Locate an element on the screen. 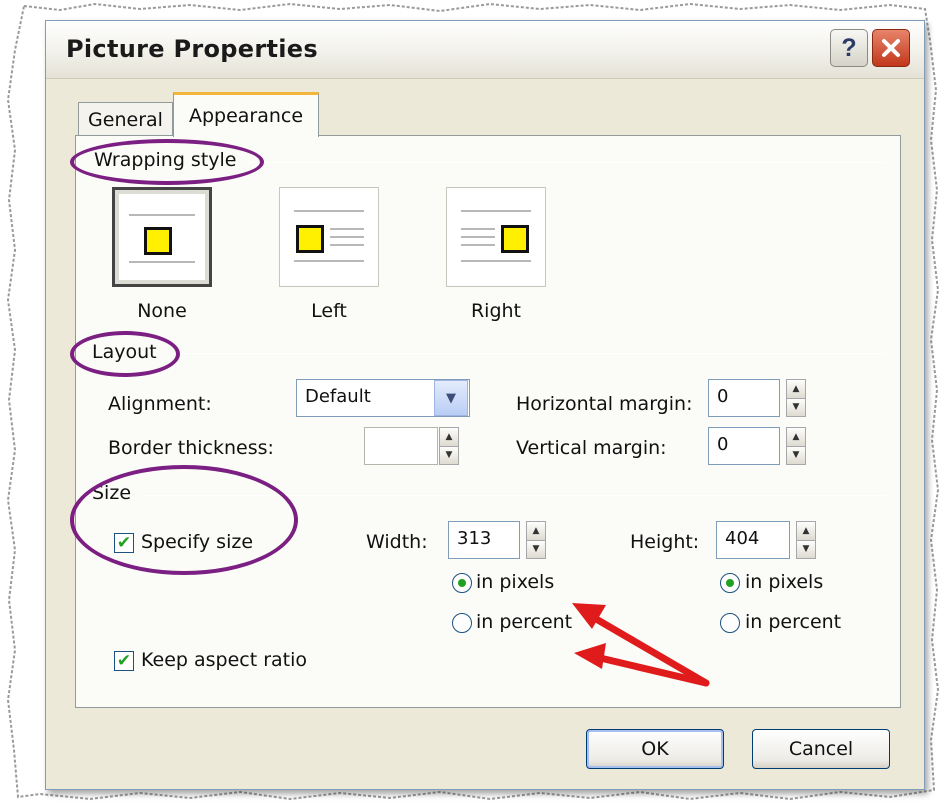  wrapping-style-highlight-ring is located at coordinates (167, 162).